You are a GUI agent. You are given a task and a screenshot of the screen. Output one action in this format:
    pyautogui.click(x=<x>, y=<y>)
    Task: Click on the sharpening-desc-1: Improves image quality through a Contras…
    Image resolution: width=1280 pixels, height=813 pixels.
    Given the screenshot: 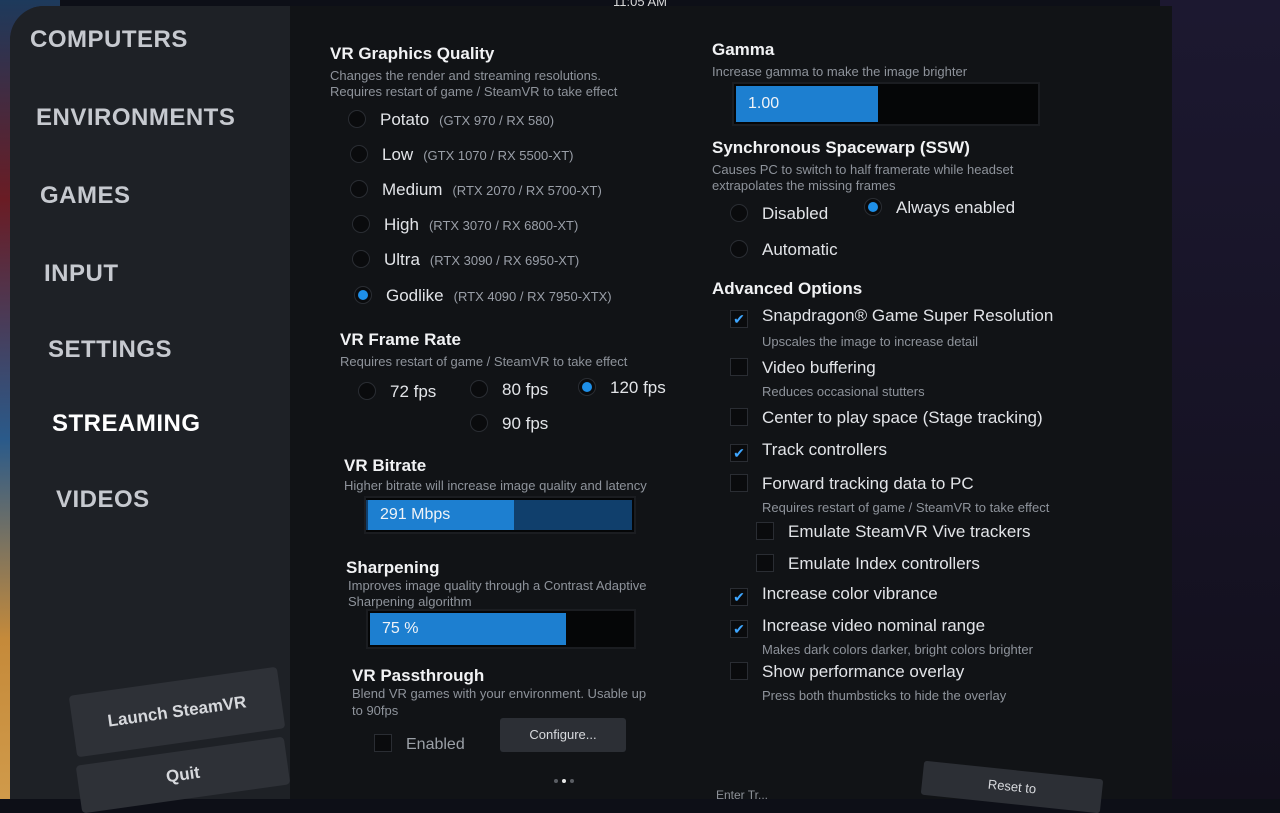 What is the action you would take?
    pyautogui.click(x=497, y=585)
    